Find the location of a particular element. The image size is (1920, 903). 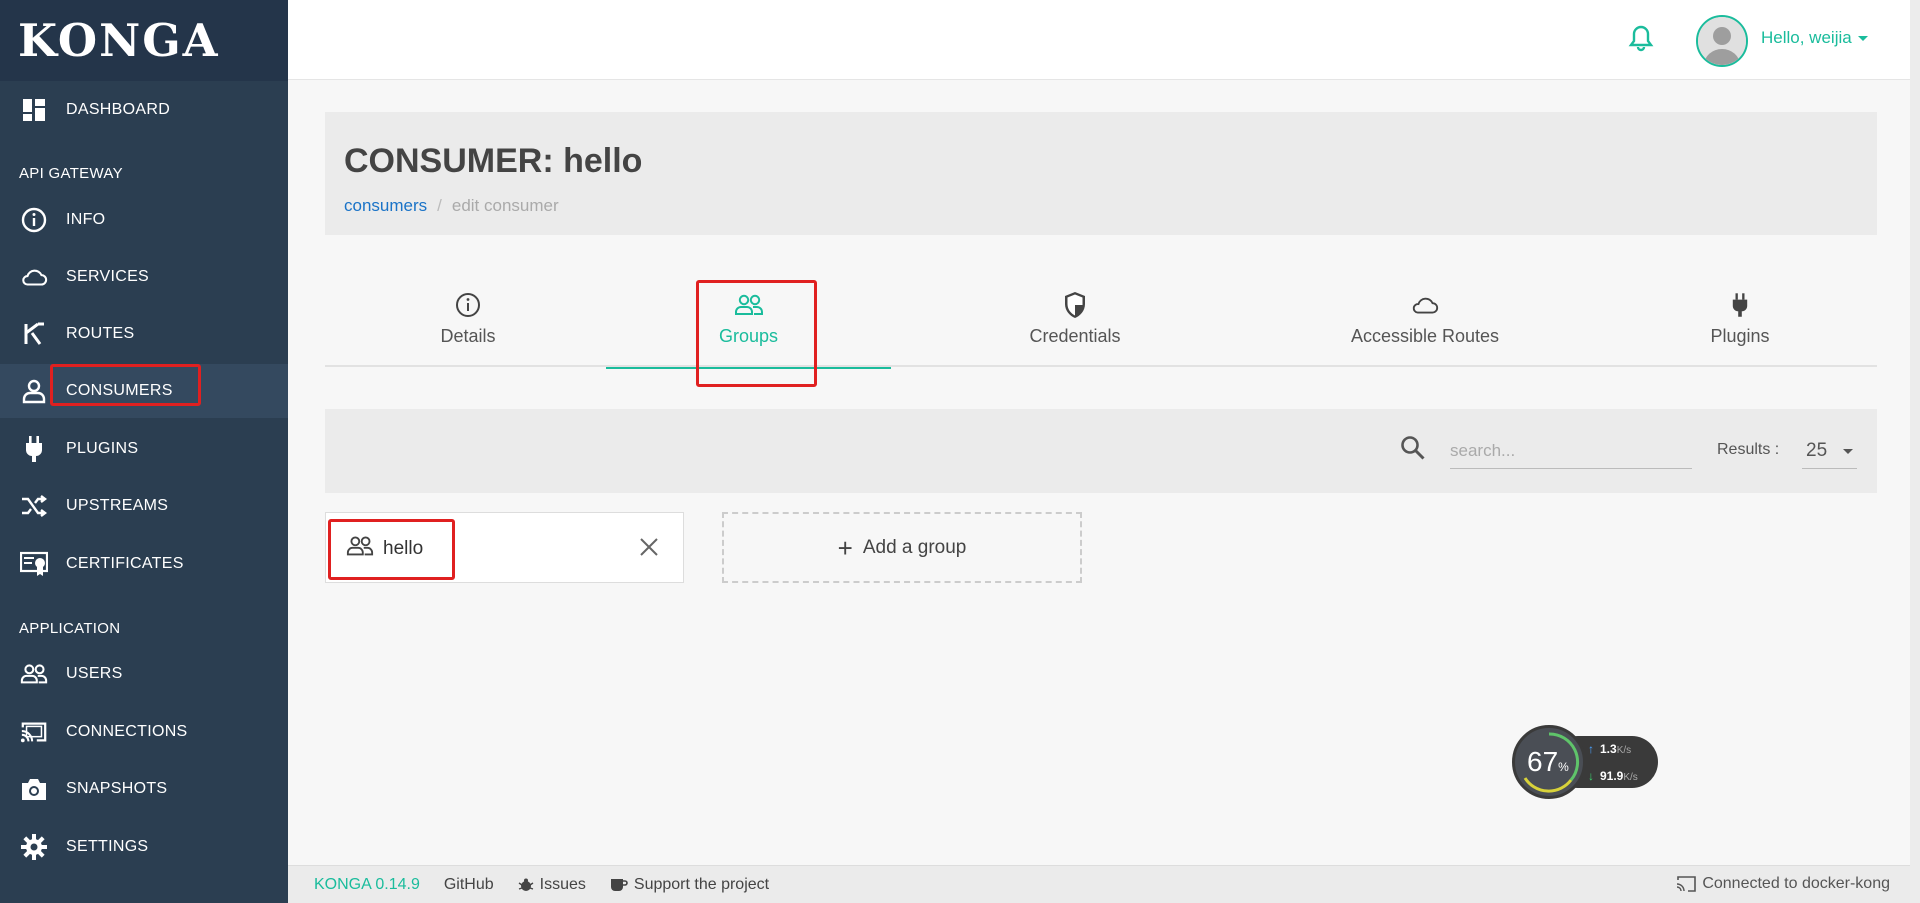

tab-label: Accessible Routes is located at coordinates (1425, 336).